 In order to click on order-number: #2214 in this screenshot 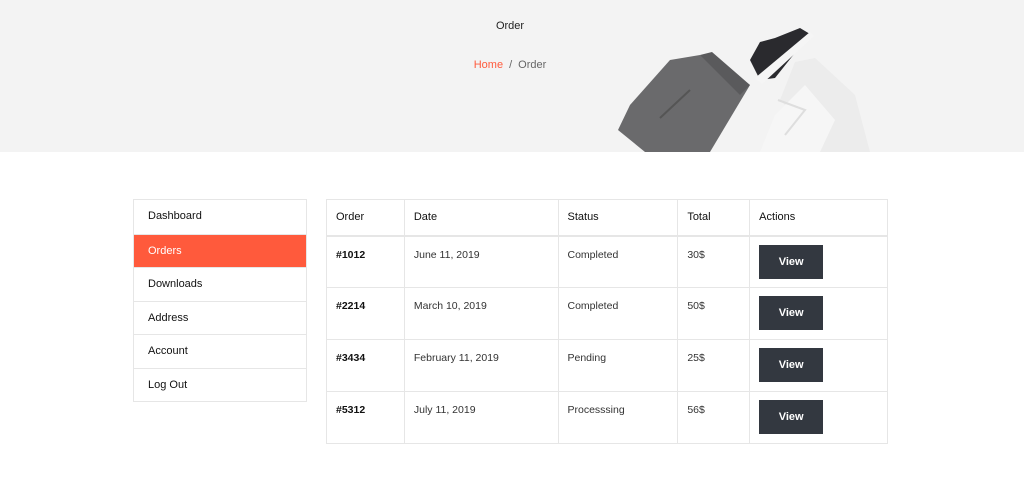, I will do `click(365, 313)`.